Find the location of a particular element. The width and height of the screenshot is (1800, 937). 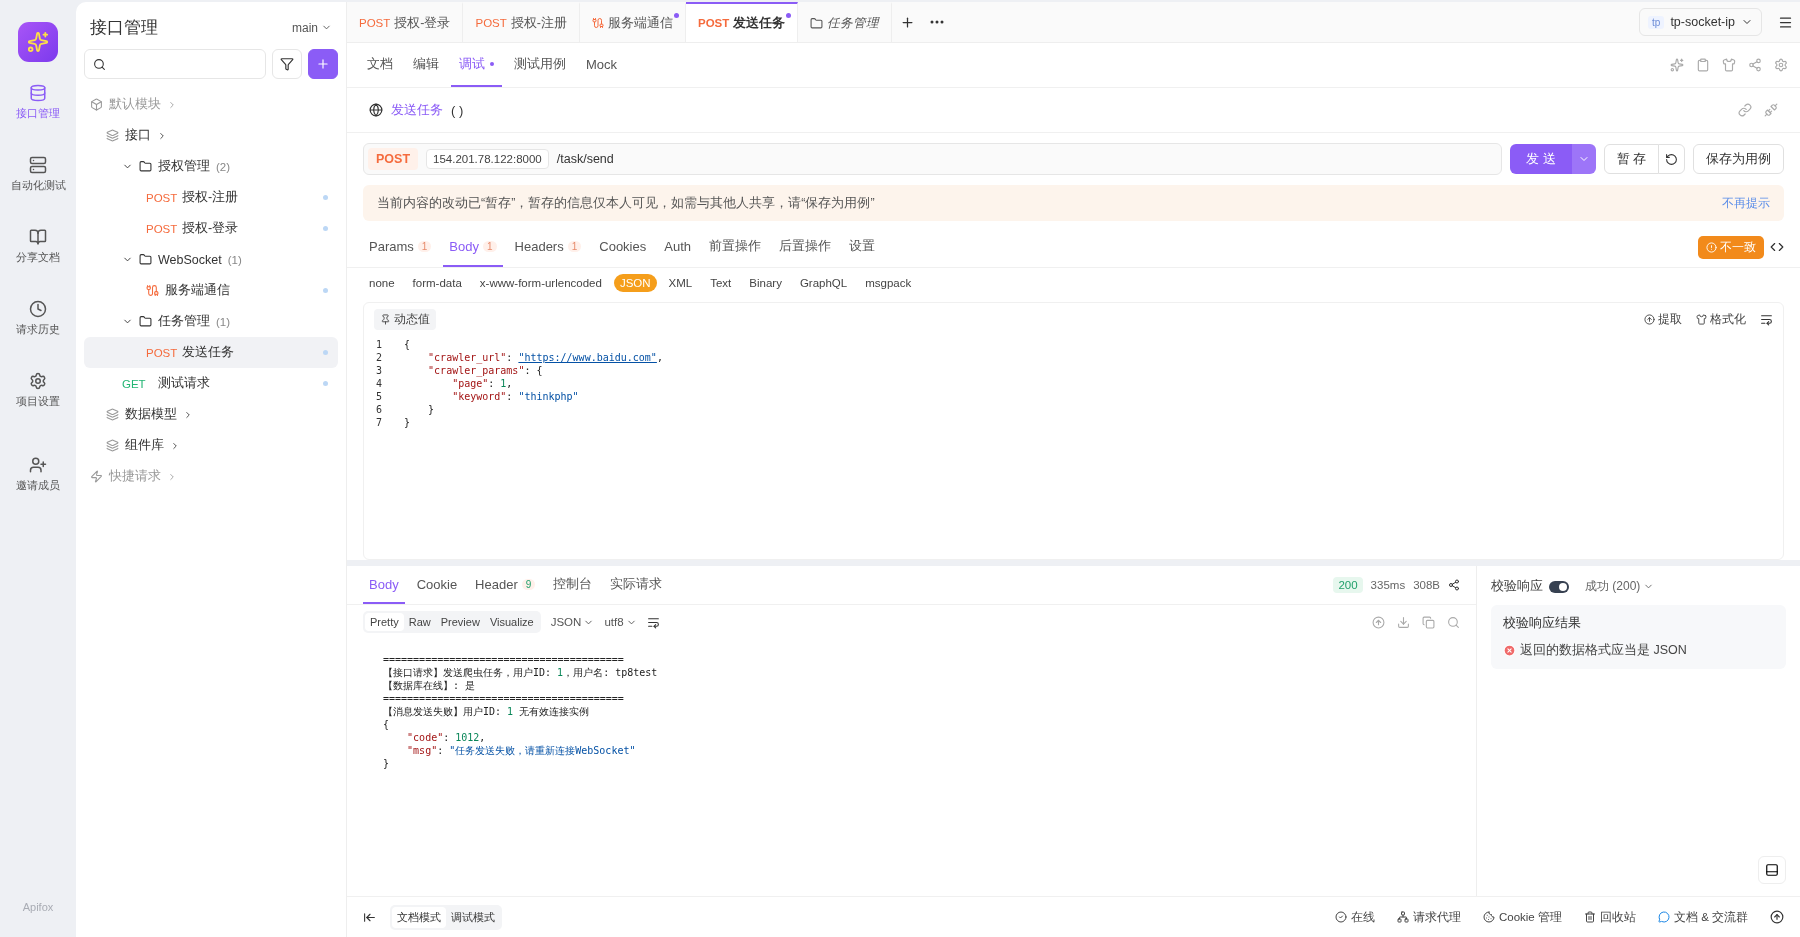

folder-item: WebSocket (1) is located at coordinates (211, 259).